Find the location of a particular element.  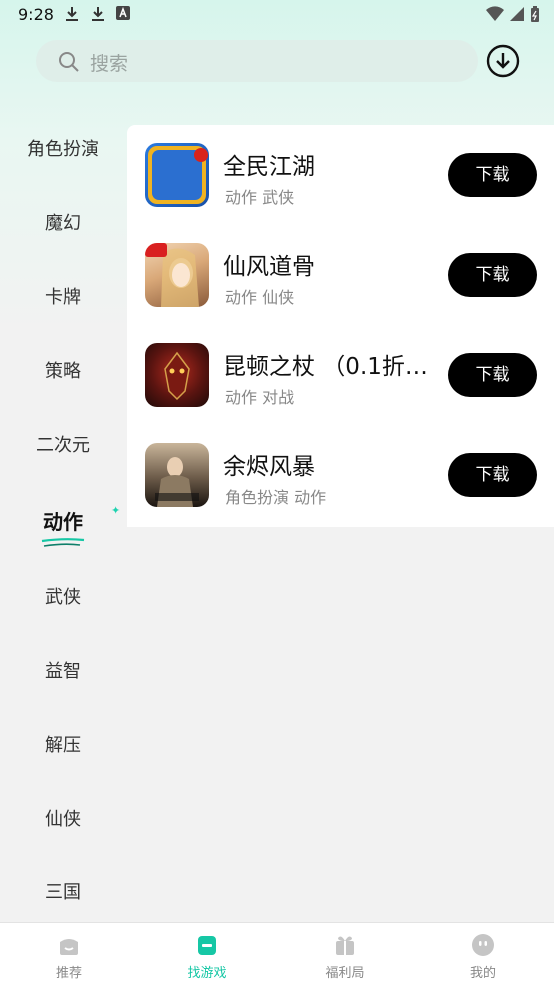

game-icon-xianfeng is located at coordinates (177, 275).